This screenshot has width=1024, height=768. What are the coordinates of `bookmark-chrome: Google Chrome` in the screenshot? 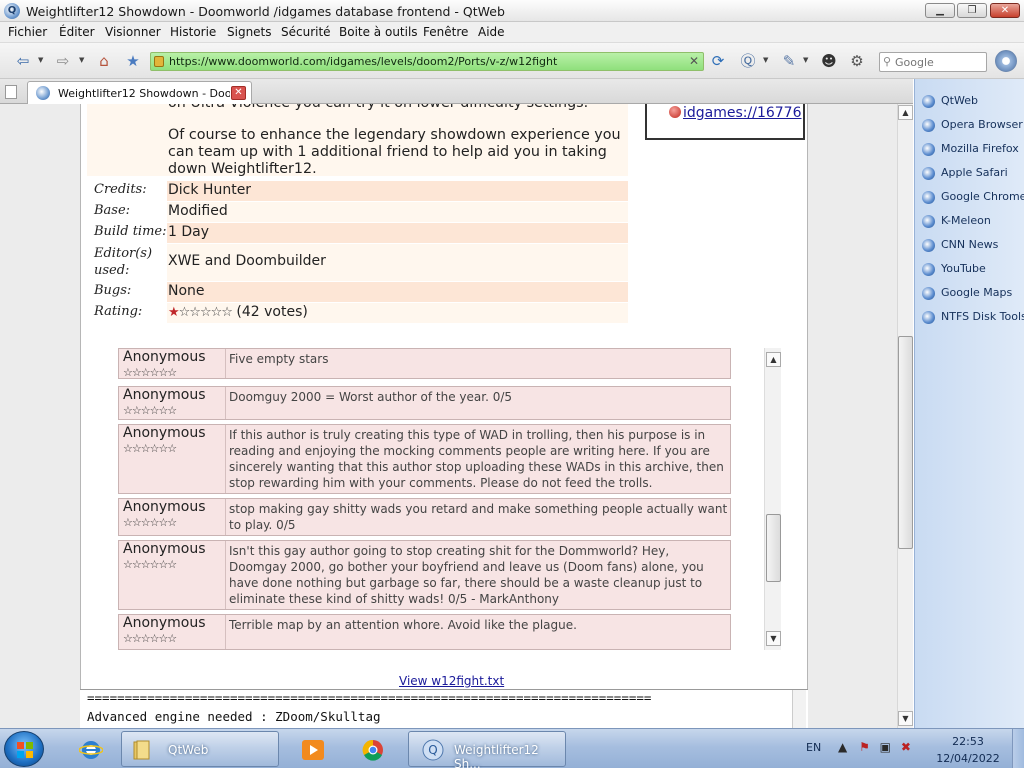 It's located at (973, 198).